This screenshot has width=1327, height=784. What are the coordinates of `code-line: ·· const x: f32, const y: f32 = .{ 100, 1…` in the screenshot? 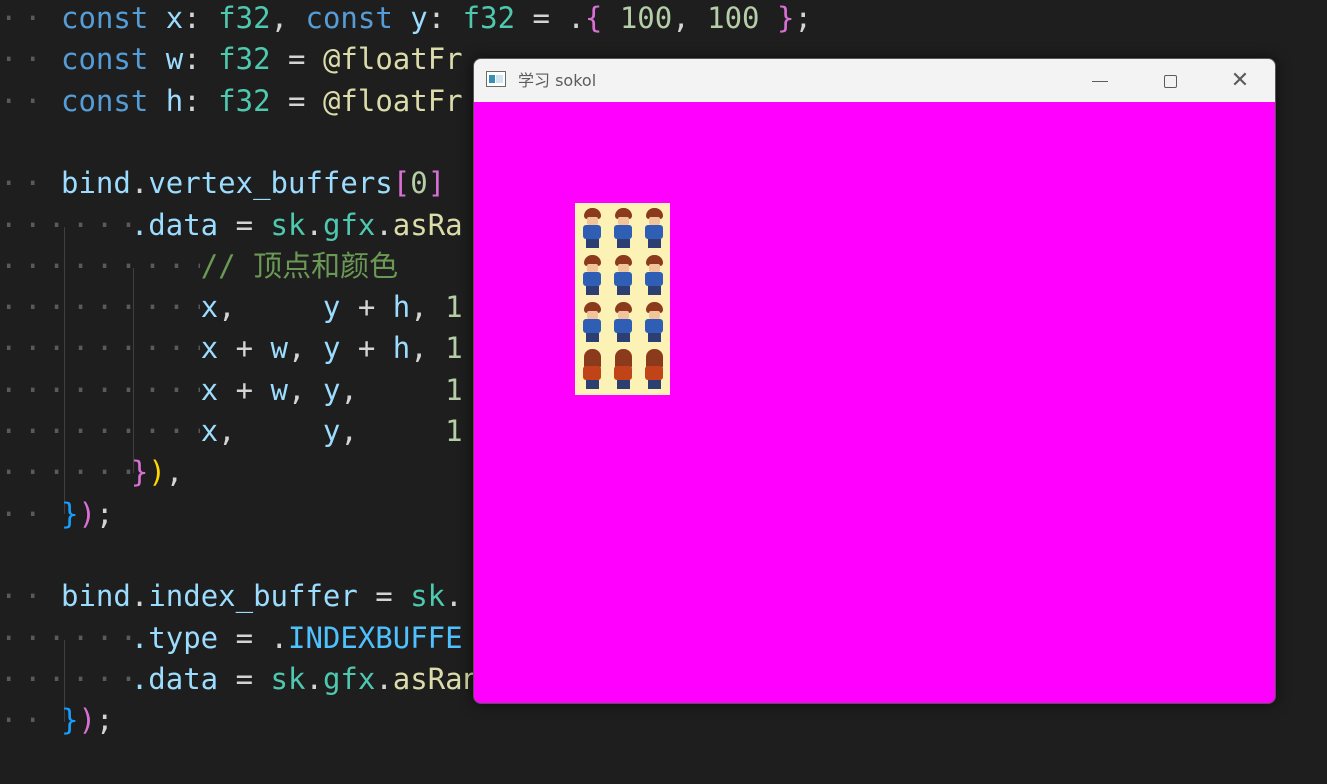 It's located at (663, 19).